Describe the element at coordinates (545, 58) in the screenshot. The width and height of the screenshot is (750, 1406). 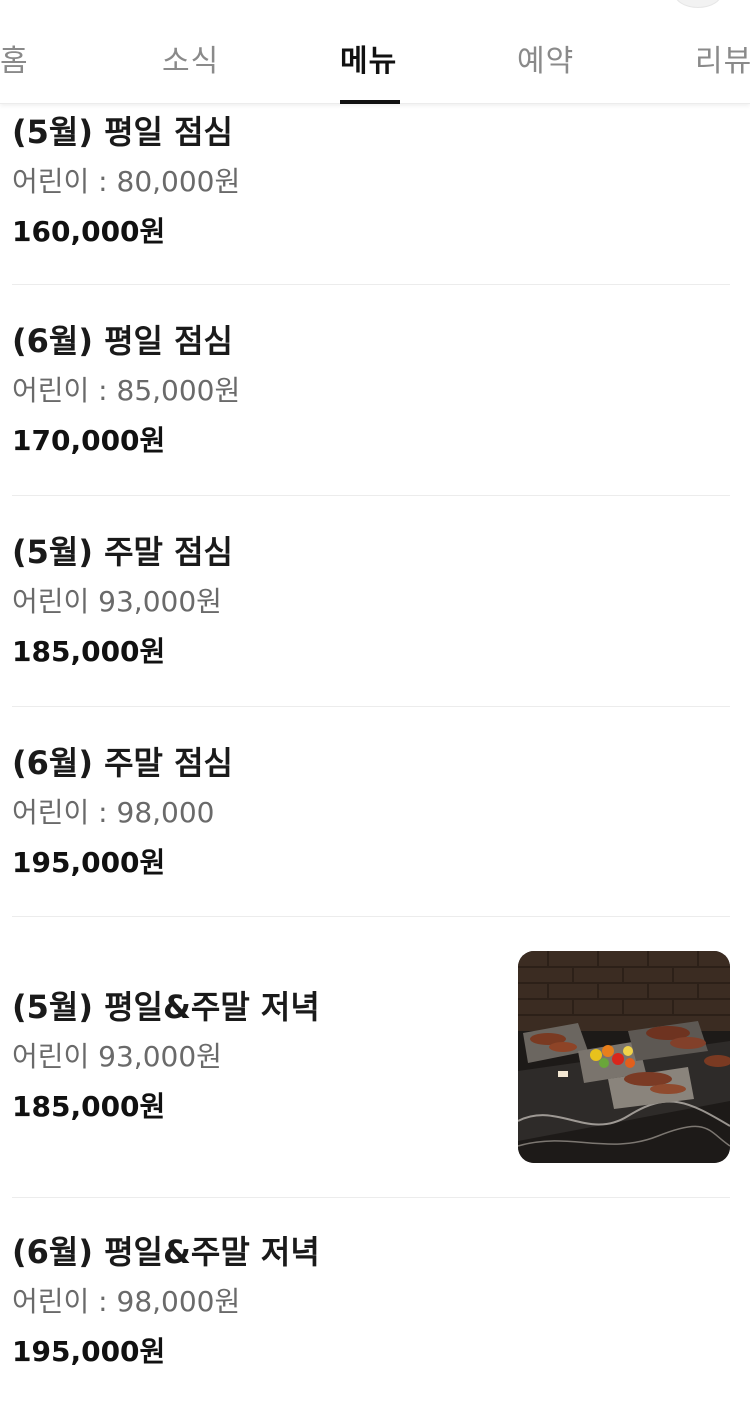
I see `tab-reservation: 예약` at that location.